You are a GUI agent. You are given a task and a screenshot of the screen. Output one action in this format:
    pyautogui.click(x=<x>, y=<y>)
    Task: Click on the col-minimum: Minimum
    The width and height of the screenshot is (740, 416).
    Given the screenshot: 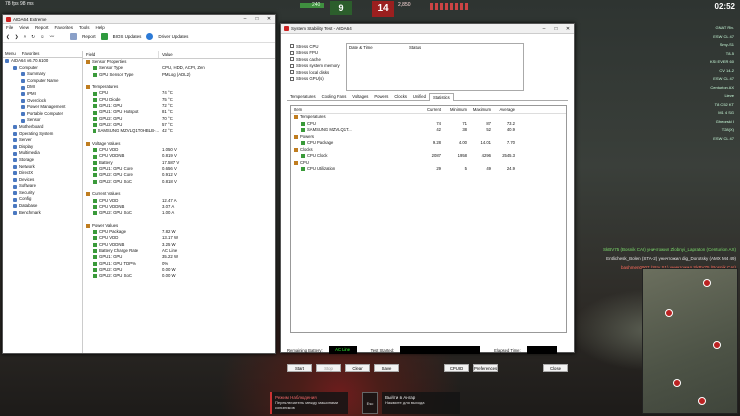 What is the action you would take?
    pyautogui.click(x=454, y=109)
    